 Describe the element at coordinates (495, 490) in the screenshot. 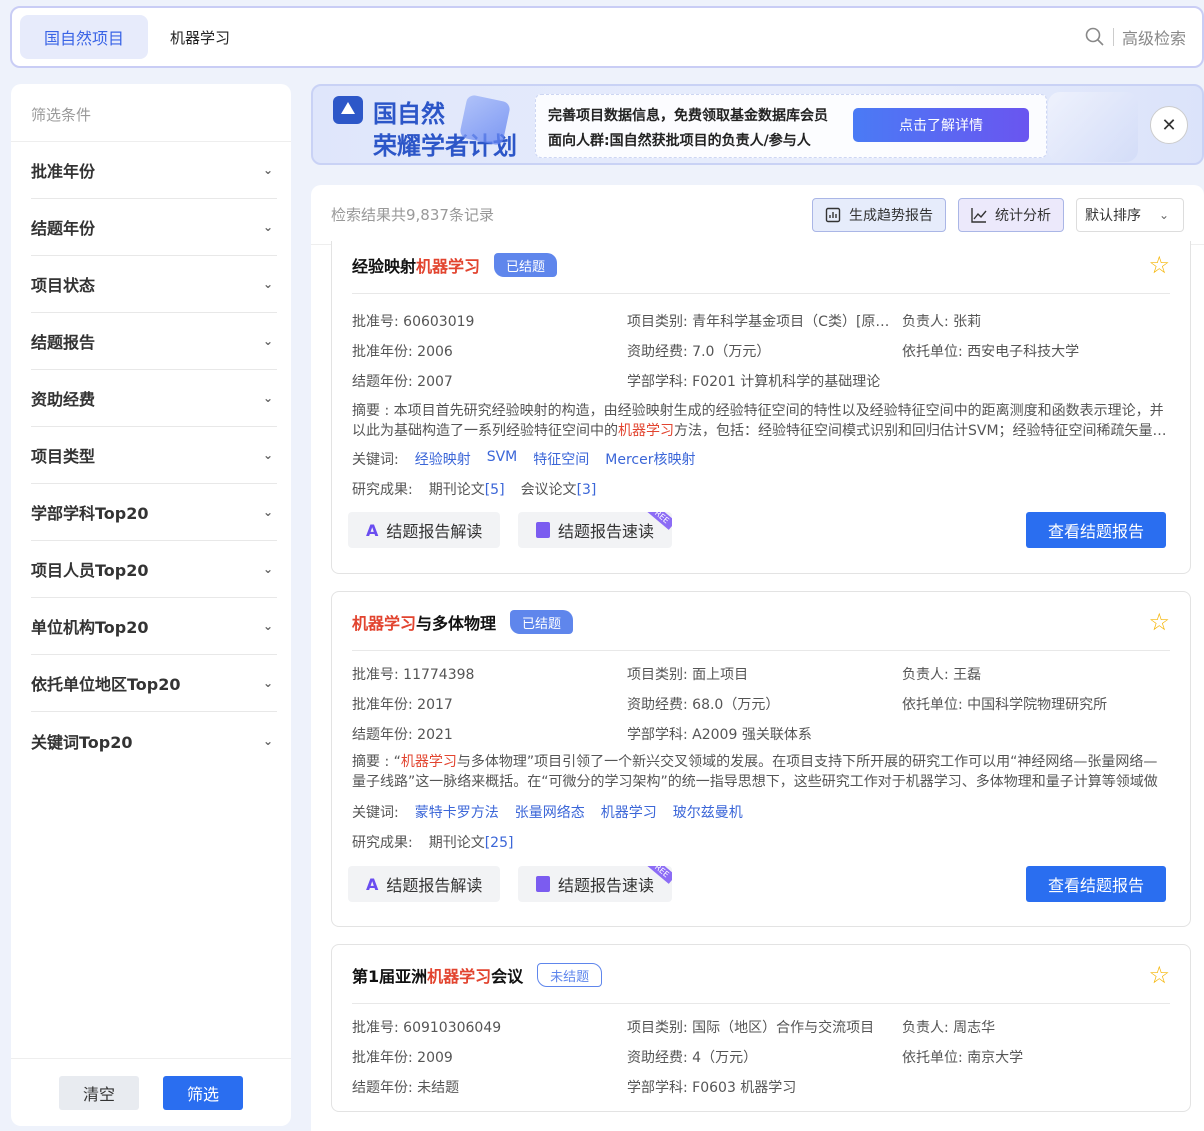

I see `output-count-link: [5]` at that location.